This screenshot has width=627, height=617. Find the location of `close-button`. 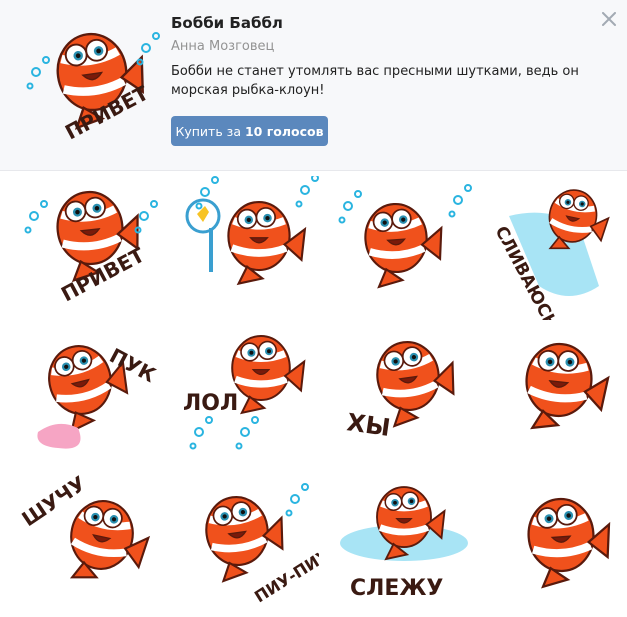

close-button is located at coordinates (609, 19).